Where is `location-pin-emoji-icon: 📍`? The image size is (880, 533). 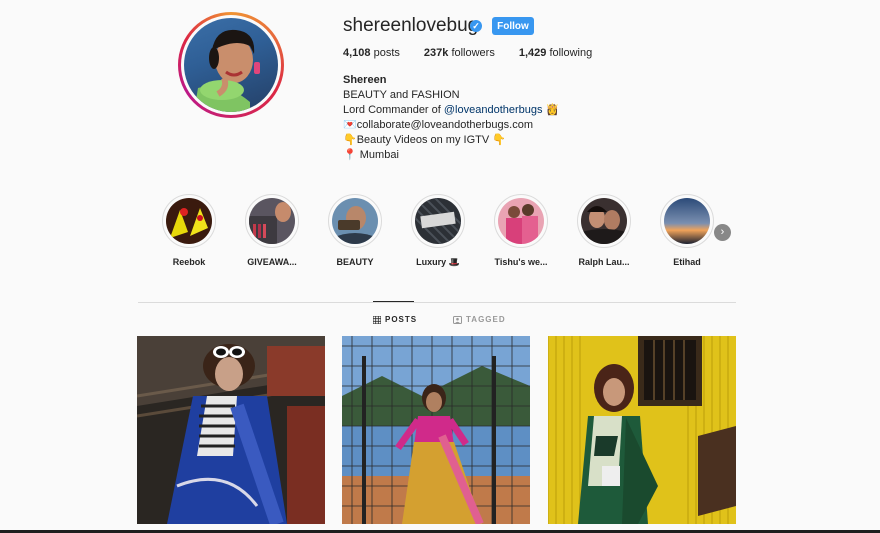 location-pin-emoji-icon: 📍 is located at coordinates (350, 155).